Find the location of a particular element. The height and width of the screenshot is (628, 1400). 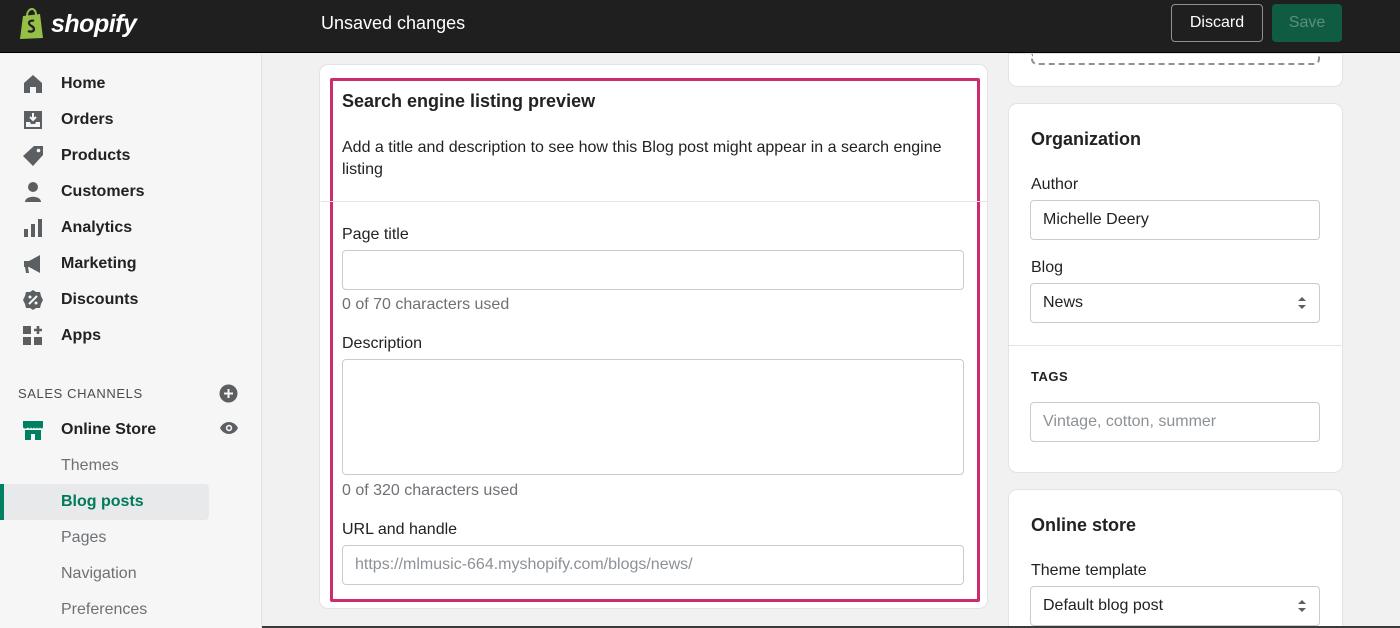

sidebar-item-analytics: Analytics is located at coordinates (131, 228).